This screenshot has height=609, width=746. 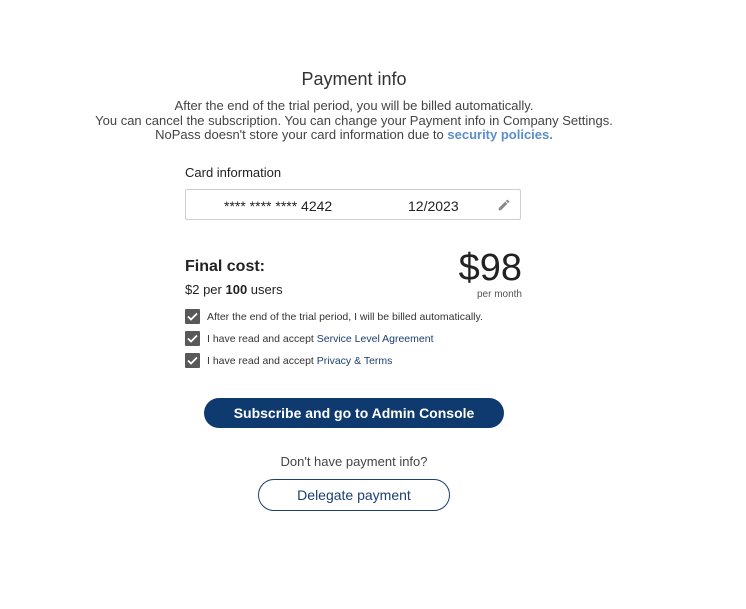 I want to click on auto-billing-checkbox, so click(x=192, y=316).